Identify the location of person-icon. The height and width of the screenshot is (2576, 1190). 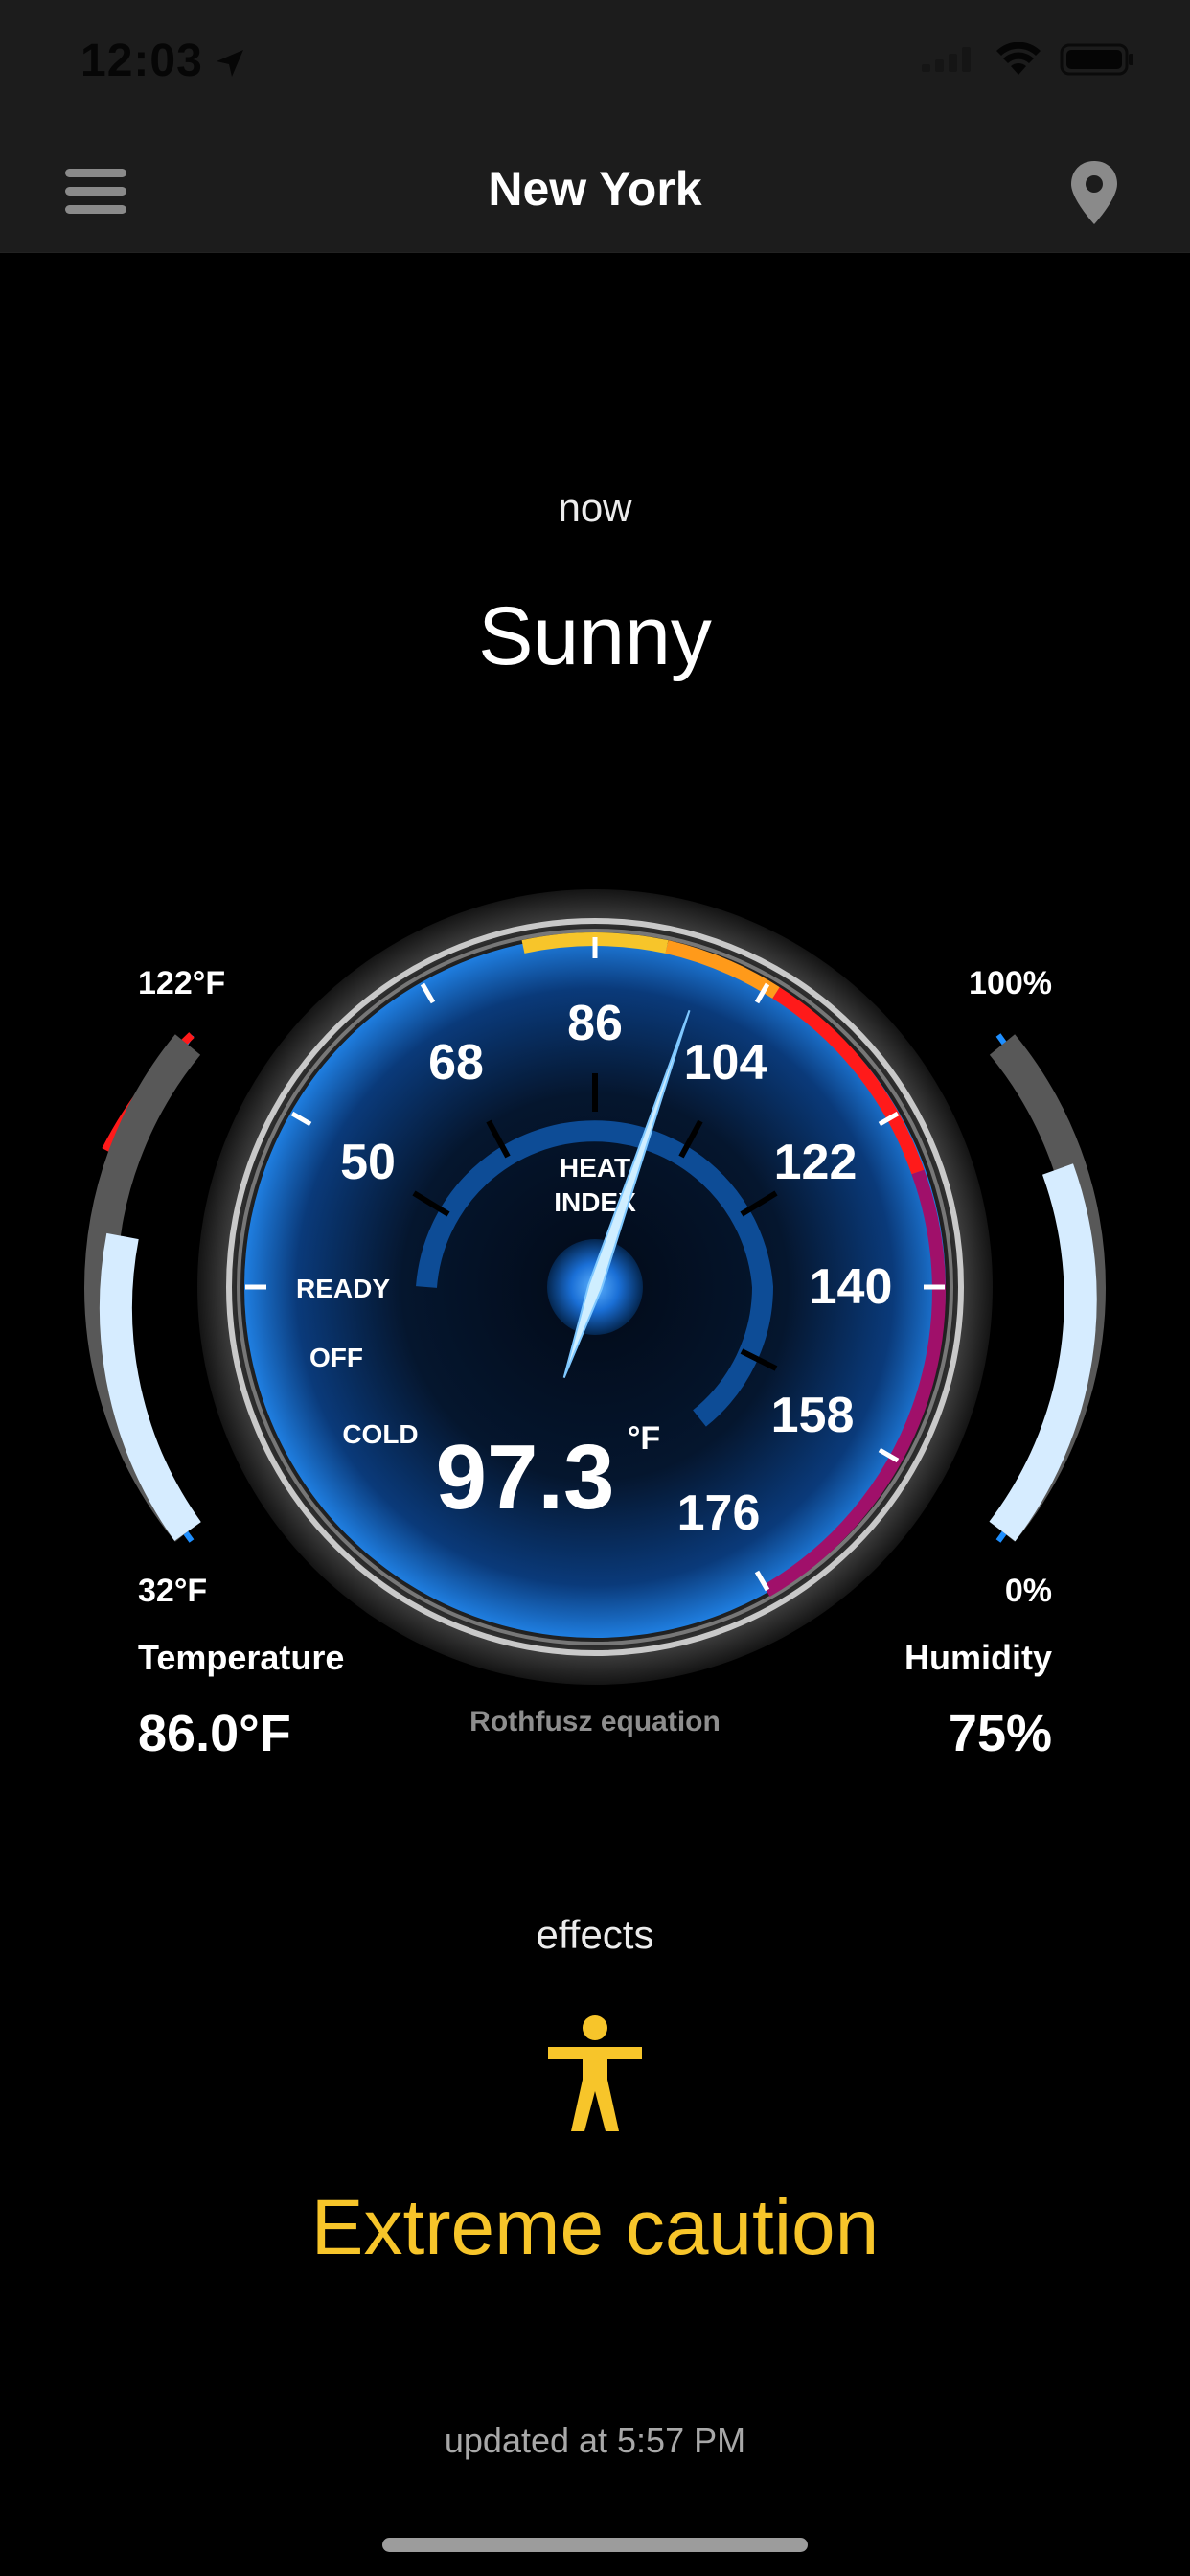
(595, 2073).